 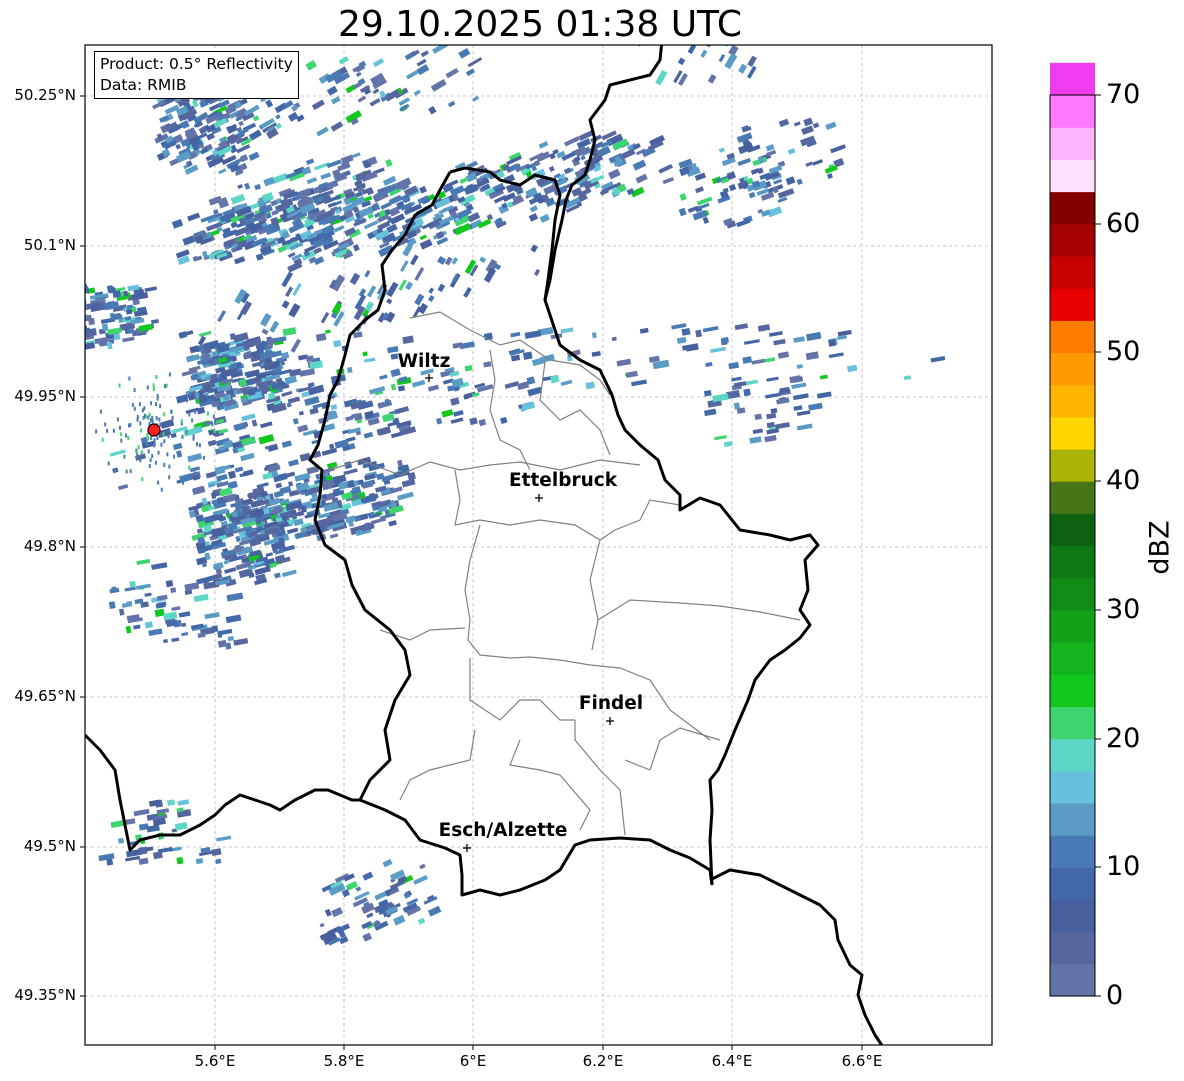 What do you see at coordinates (503, 830) in the screenshot?
I see `city-label-esch-alzette: Esch/Alzette` at bounding box center [503, 830].